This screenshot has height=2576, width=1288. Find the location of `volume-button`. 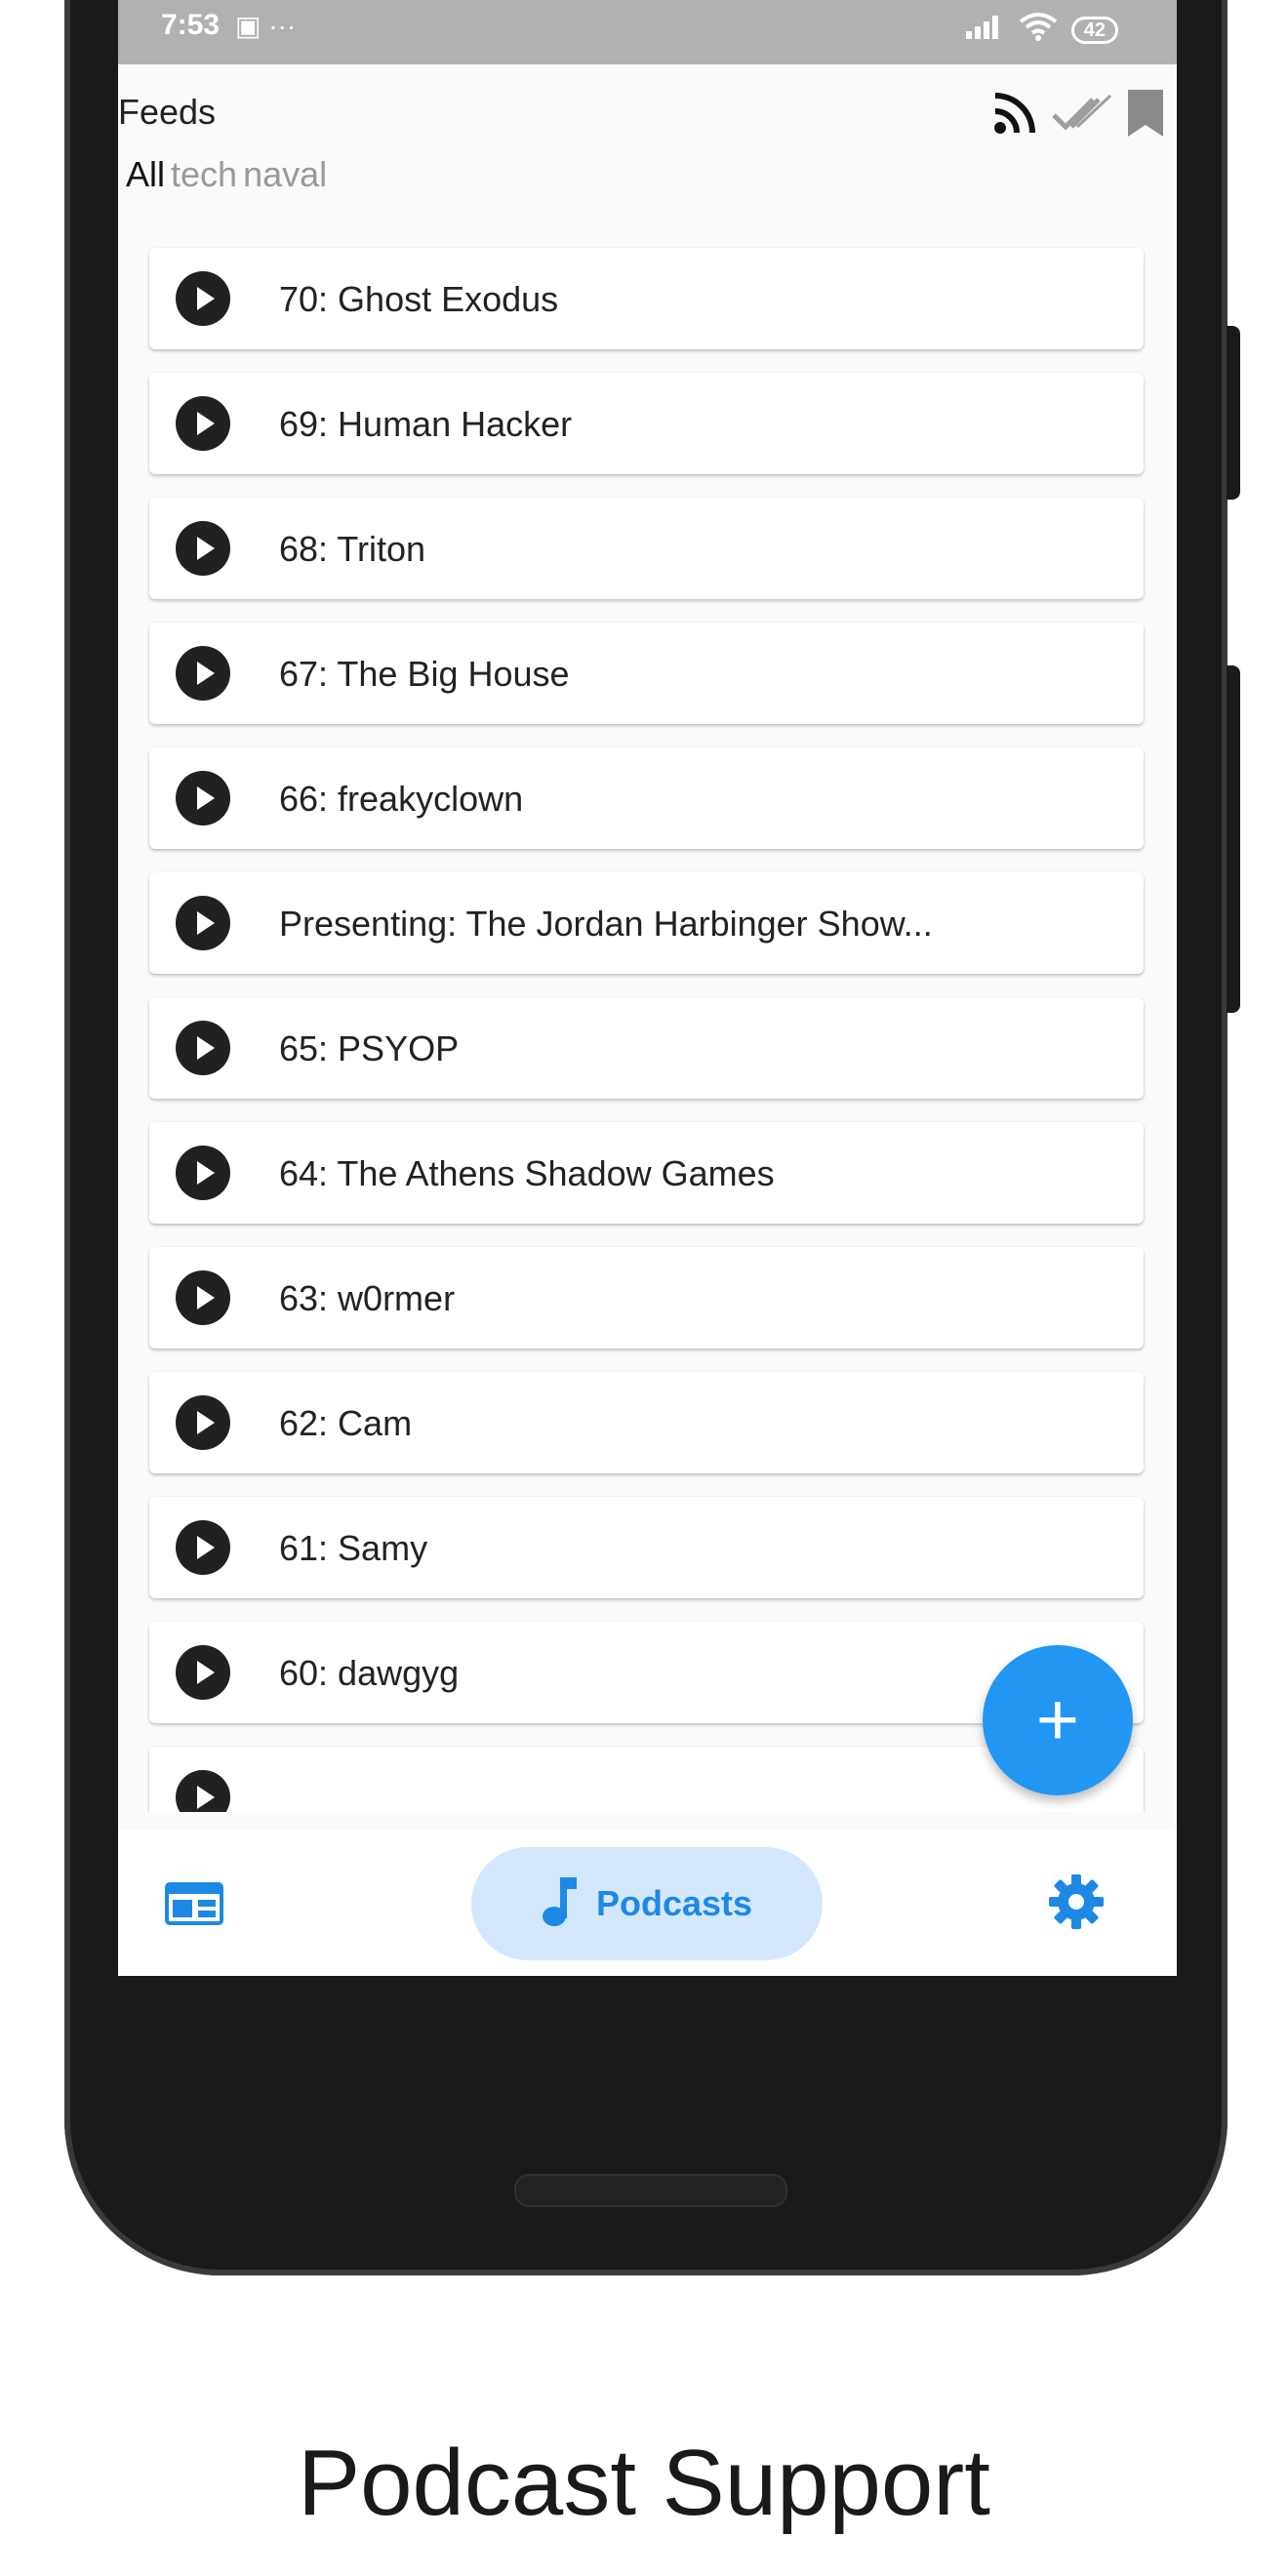

volume-button is located at coordinates (1233, 413).